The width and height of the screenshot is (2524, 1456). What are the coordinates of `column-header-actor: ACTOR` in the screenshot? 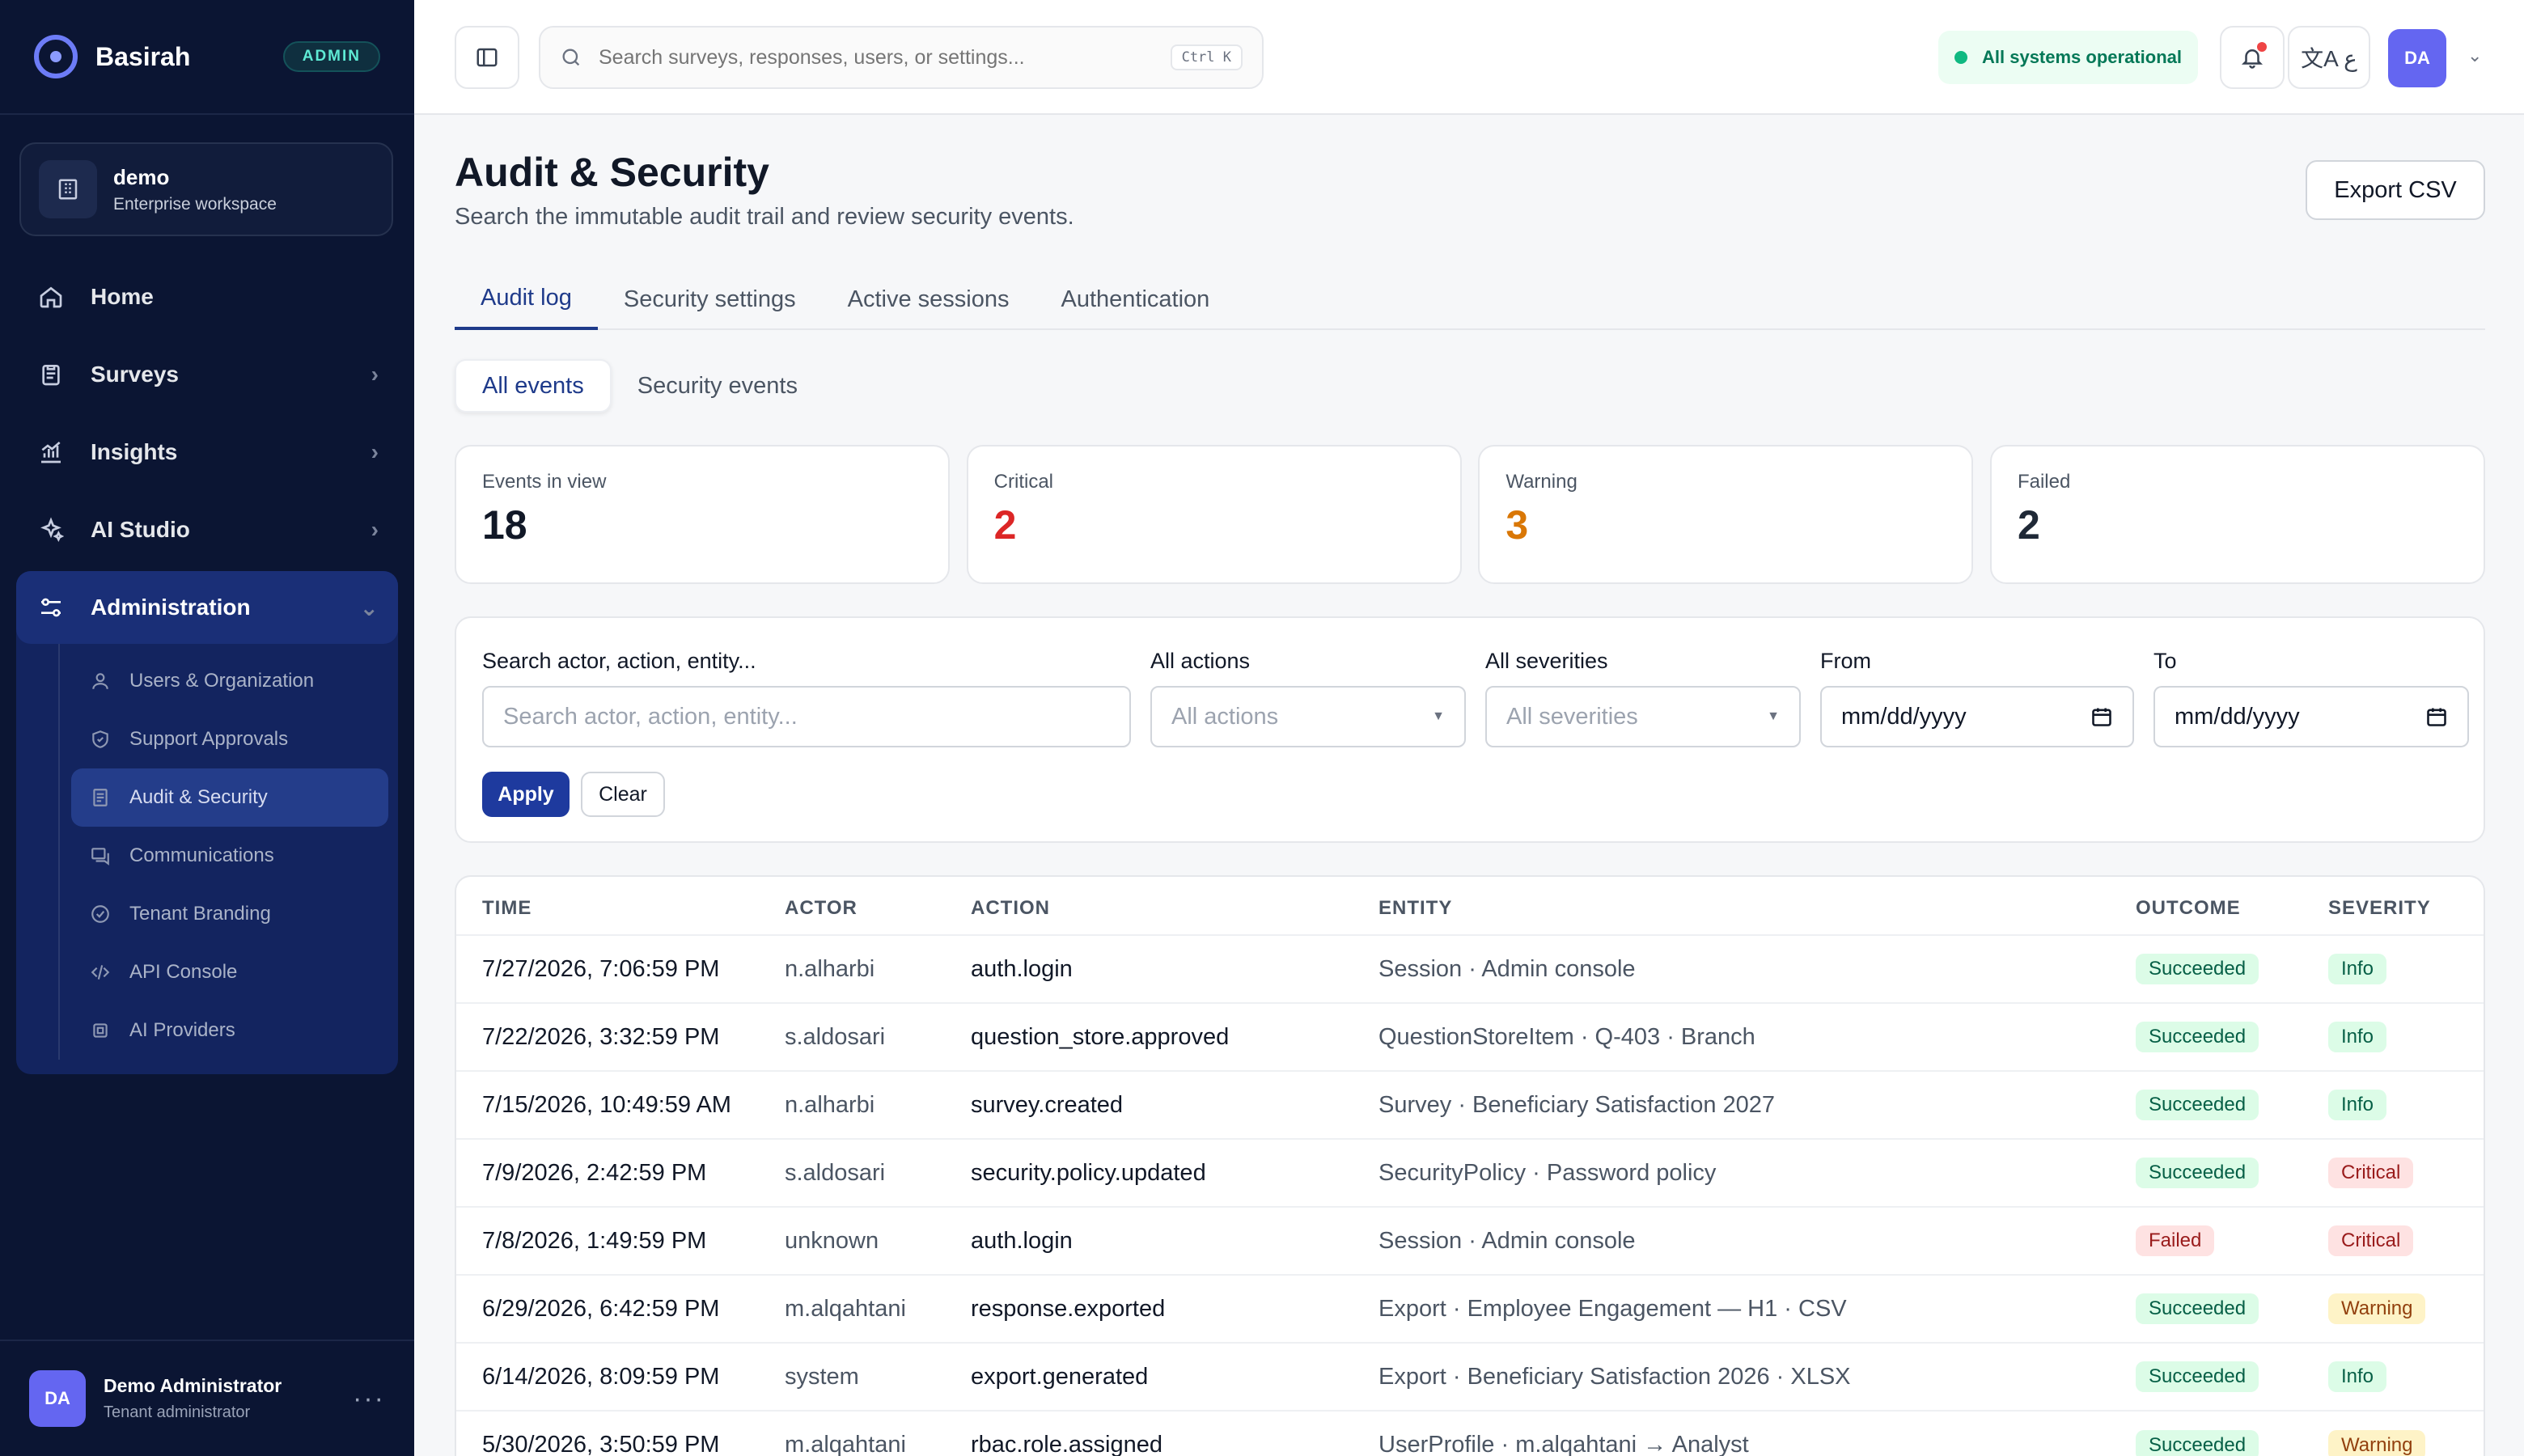 It's located at (878, 906).